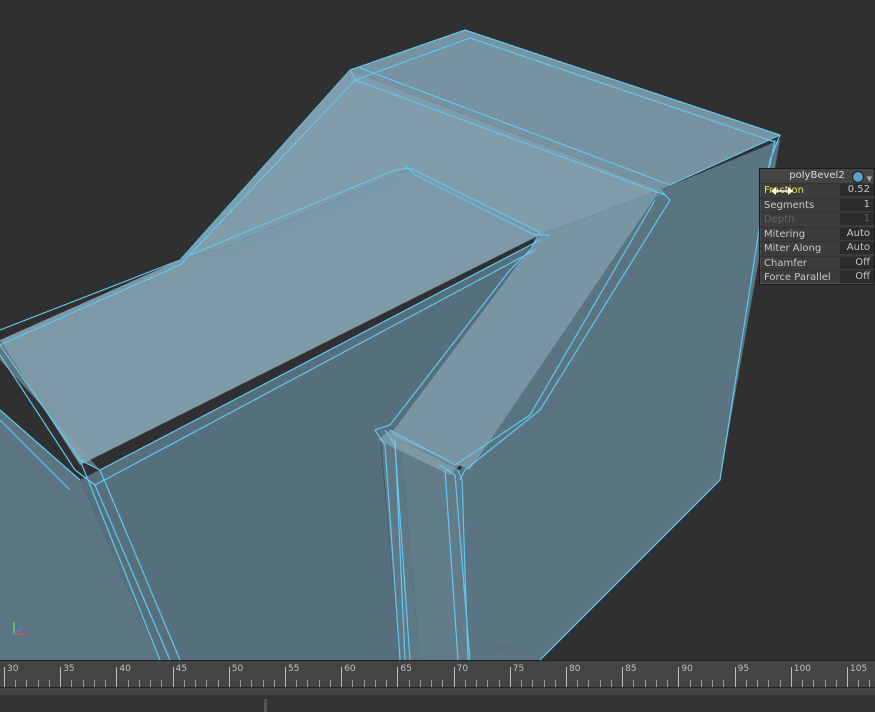 This screenshot has height=712, width=875. Describe the element at coordinates (779, 220) in the screenshot. I see `attribute-name: Depth` at that location.